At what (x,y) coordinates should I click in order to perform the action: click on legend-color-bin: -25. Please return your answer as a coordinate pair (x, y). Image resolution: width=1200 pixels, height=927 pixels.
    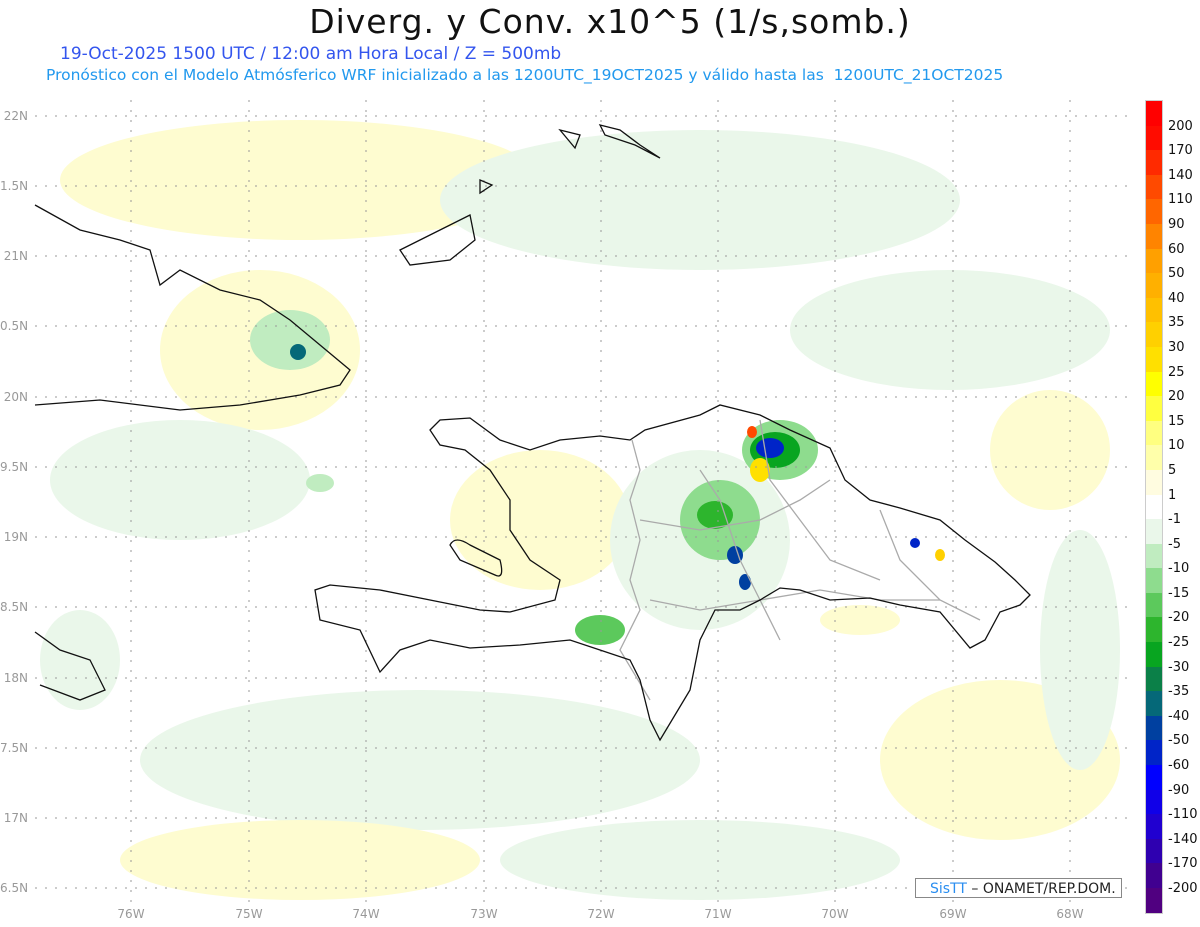
    Looking at the image, I should click on (1167, 633).